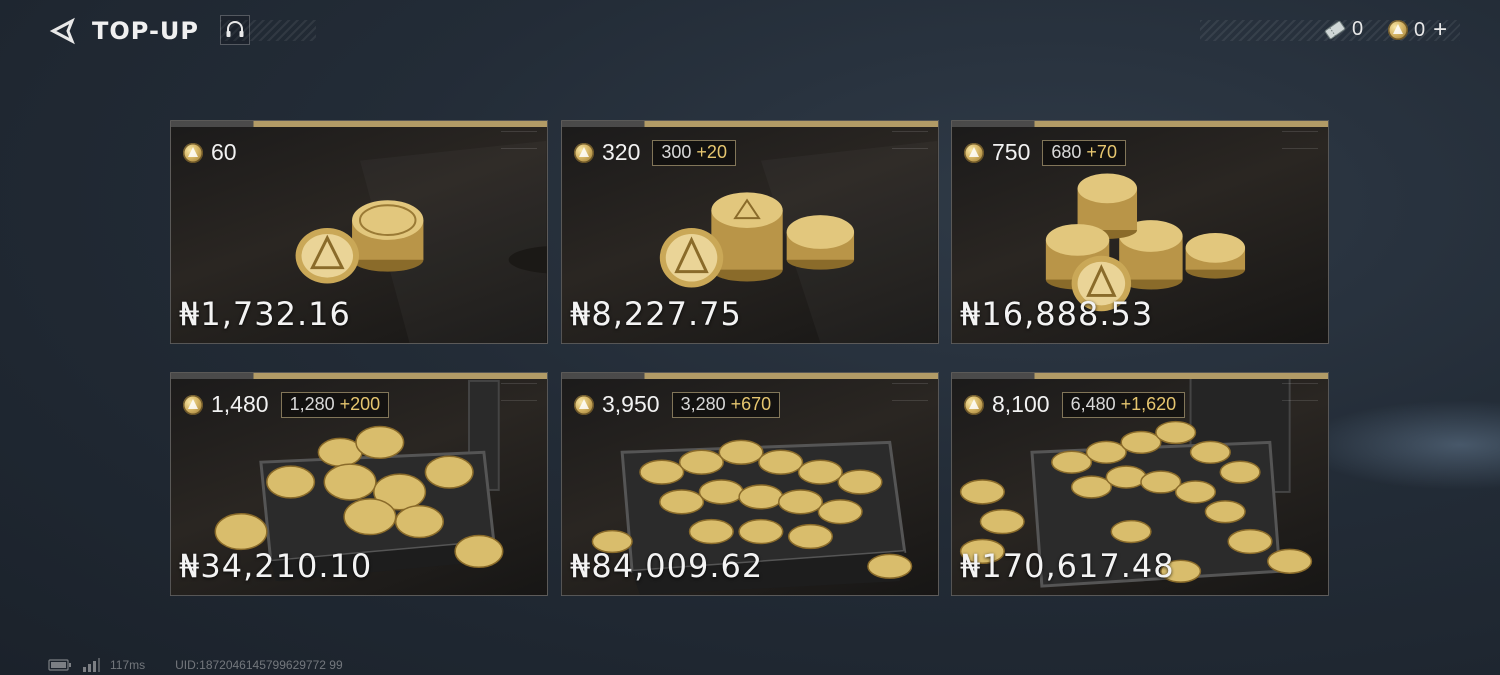 The image size is (1500, 675). What do you see at coordinates (751, 404) in the screenshot?
I see `bonus-extra: +670` at bounding box center [751, 404].